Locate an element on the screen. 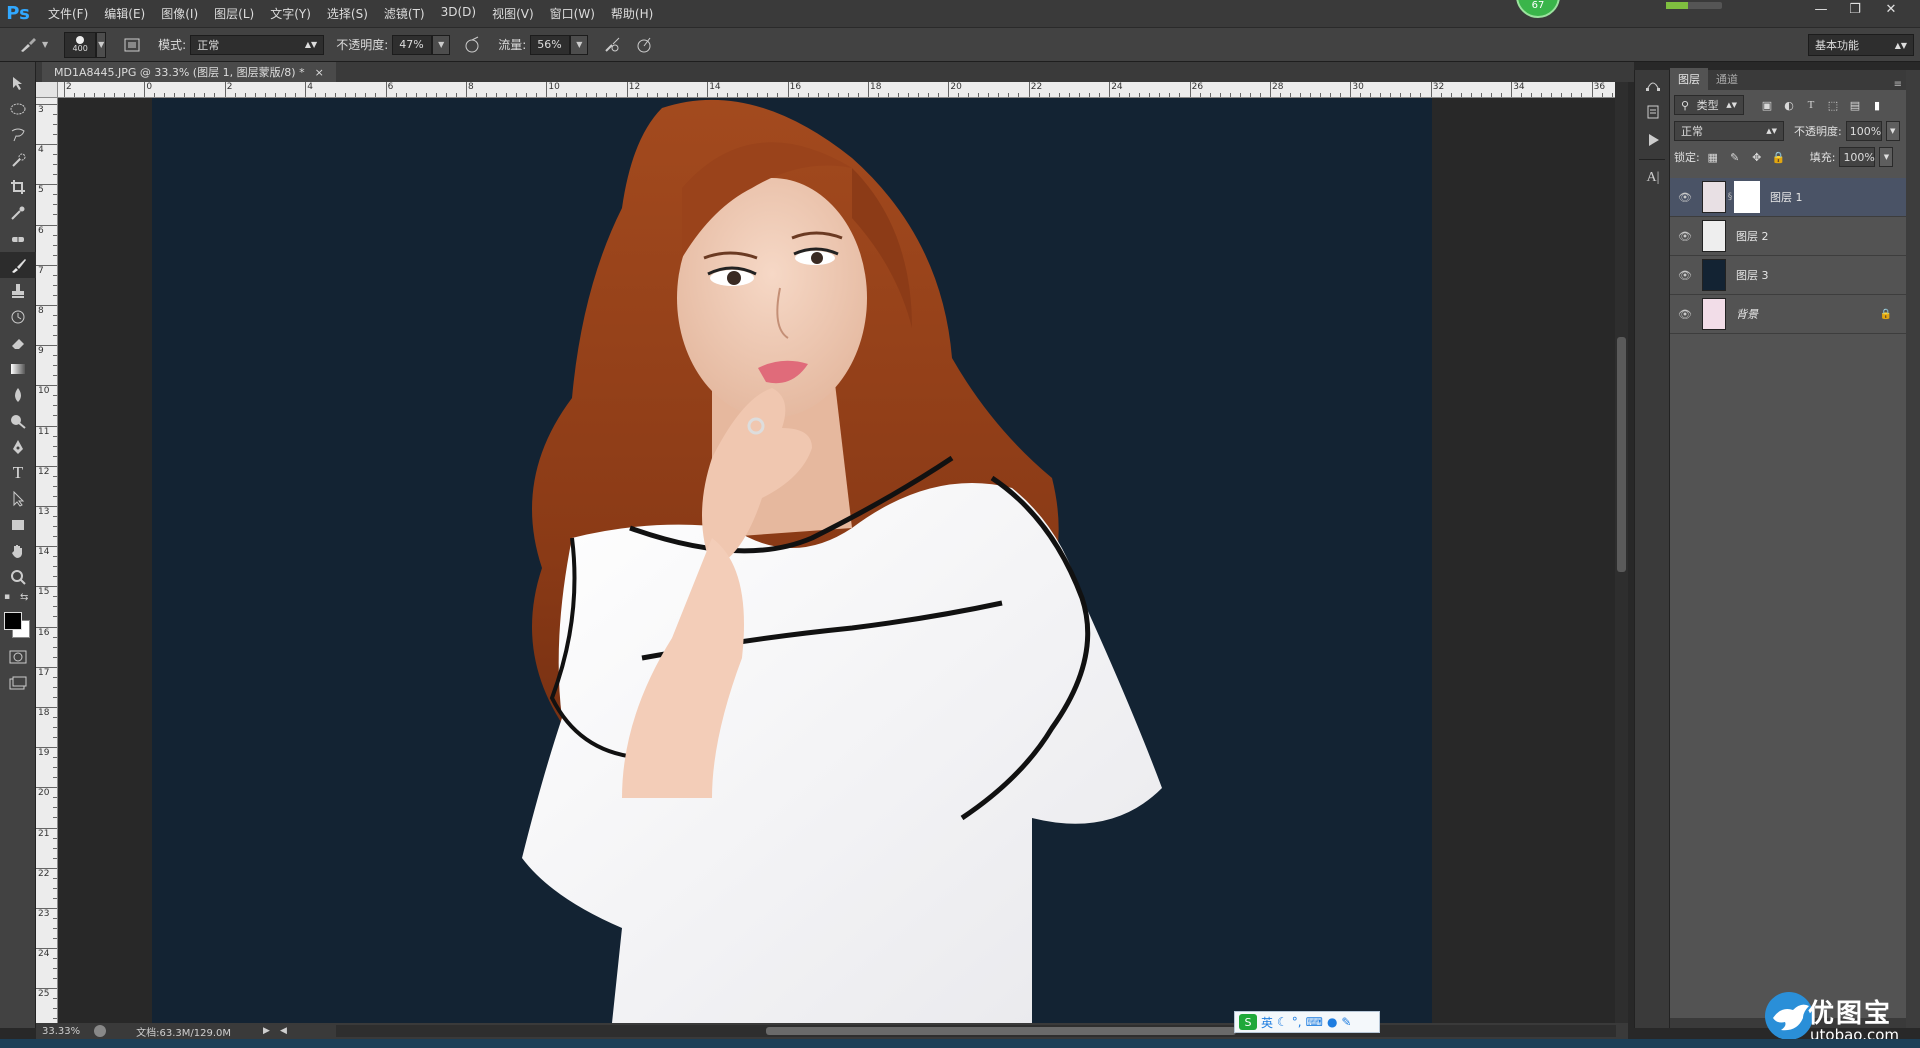  lasso-tool-icon is located at coordinates (18, 135).